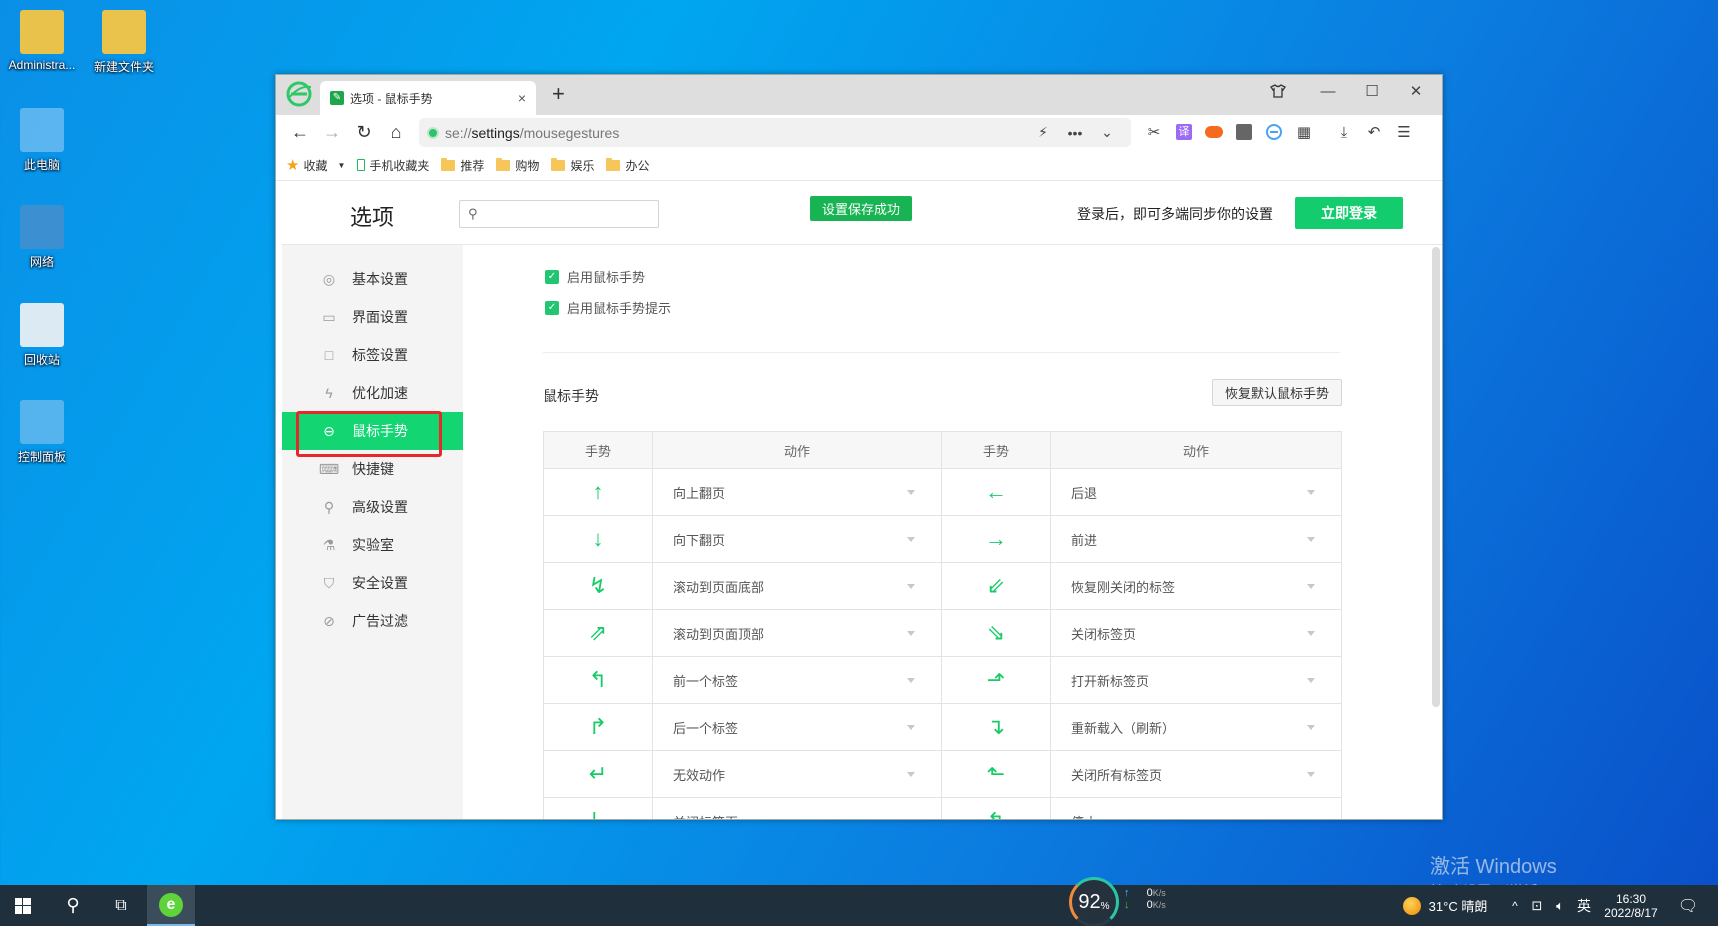 Image resolution: width=1718 pixels, height=926 pixels. Describe the element at coordinates (396, 133) in the screenshot. I see `home-button: ⌂` at that location.